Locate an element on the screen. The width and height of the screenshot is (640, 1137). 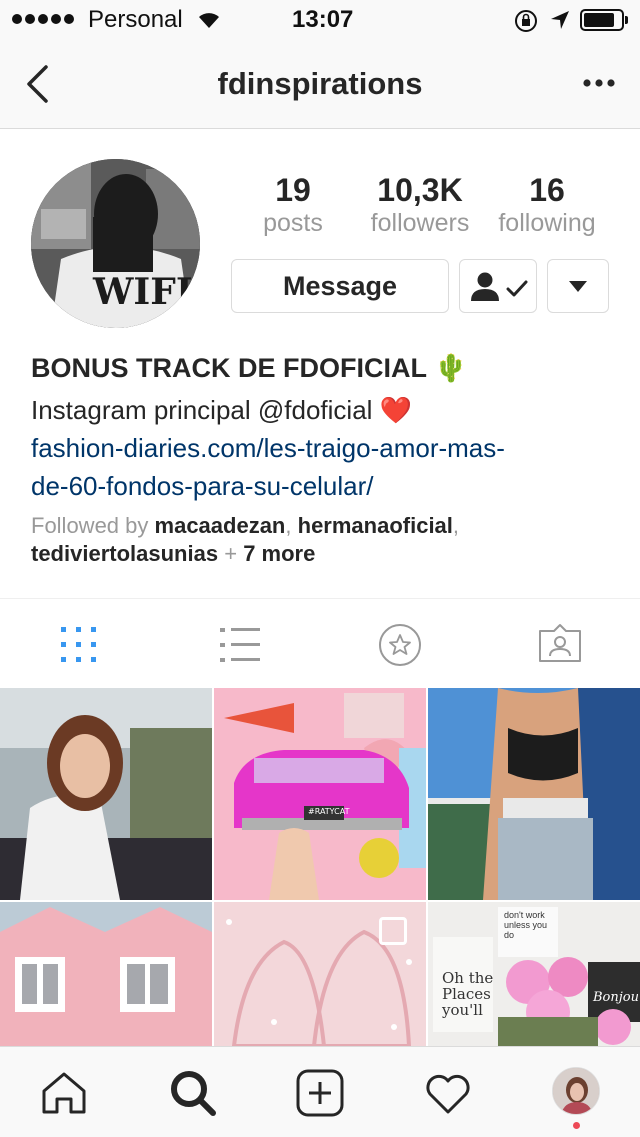
new-post-icon is located at coordinates (320, 1093).